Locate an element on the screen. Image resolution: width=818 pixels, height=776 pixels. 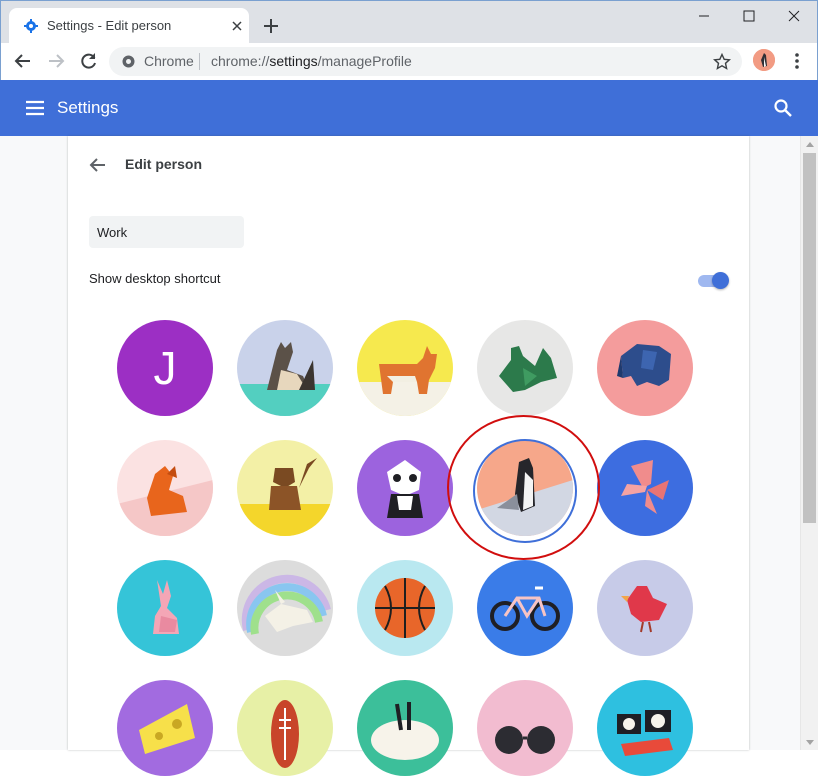
avatar-football is located at coordinates (285, 728).